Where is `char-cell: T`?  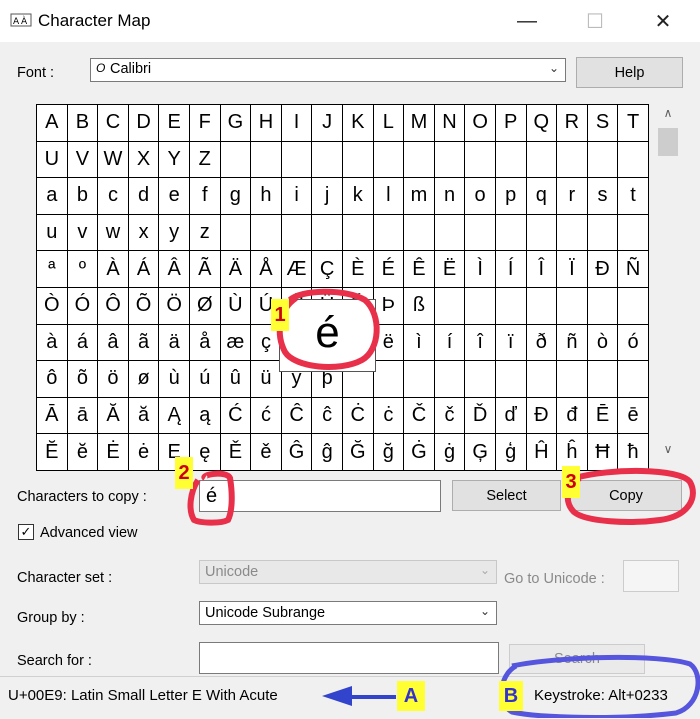
char-cell: T is located at coordinates (633, 123).